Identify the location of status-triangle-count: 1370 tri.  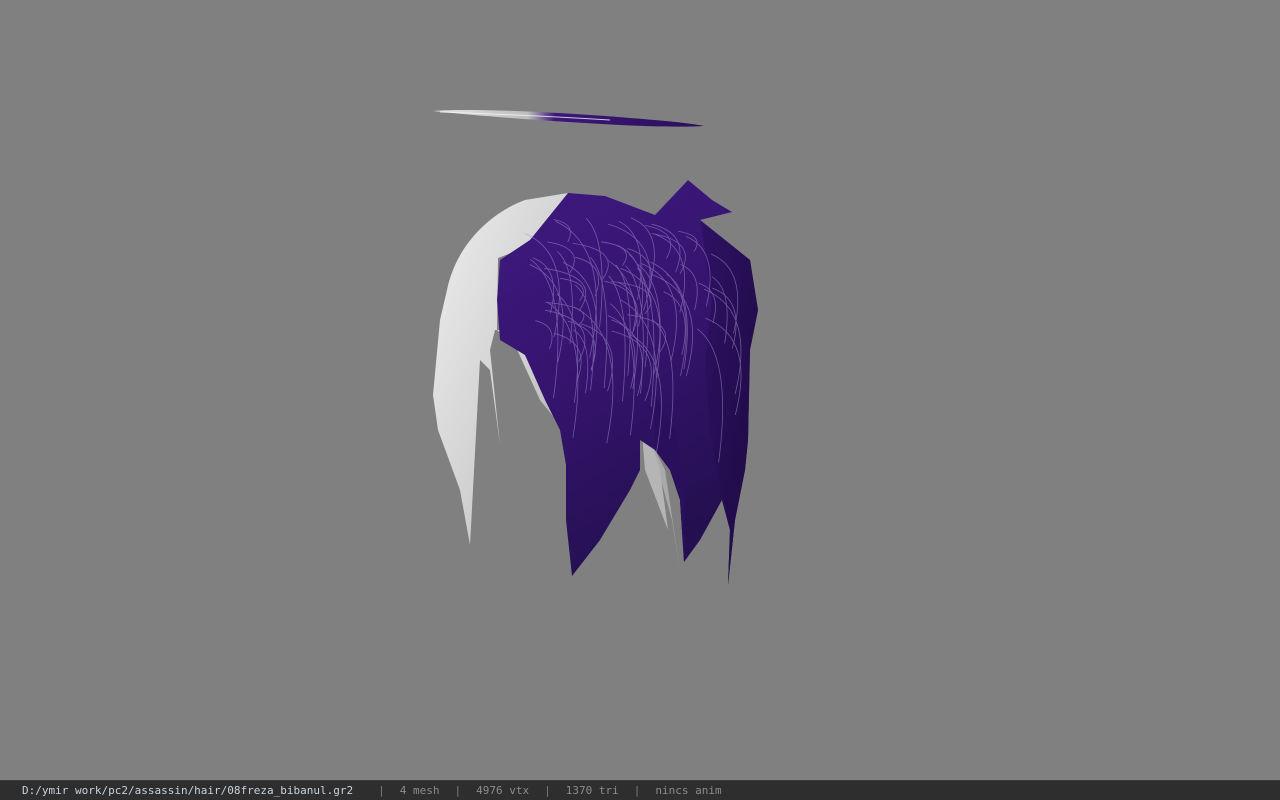
(592, 790).